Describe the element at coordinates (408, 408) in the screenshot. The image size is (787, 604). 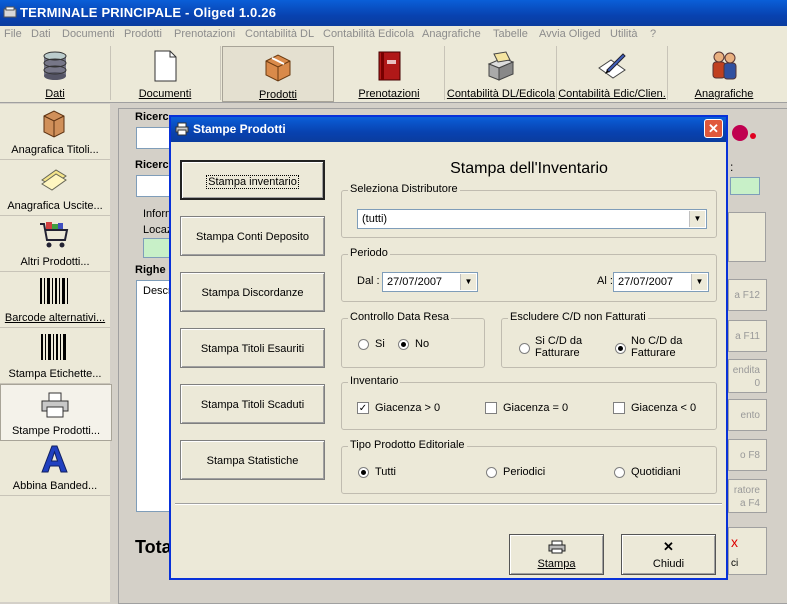
I see `giacenza-gt-label: Giacenza > 0` at that location.